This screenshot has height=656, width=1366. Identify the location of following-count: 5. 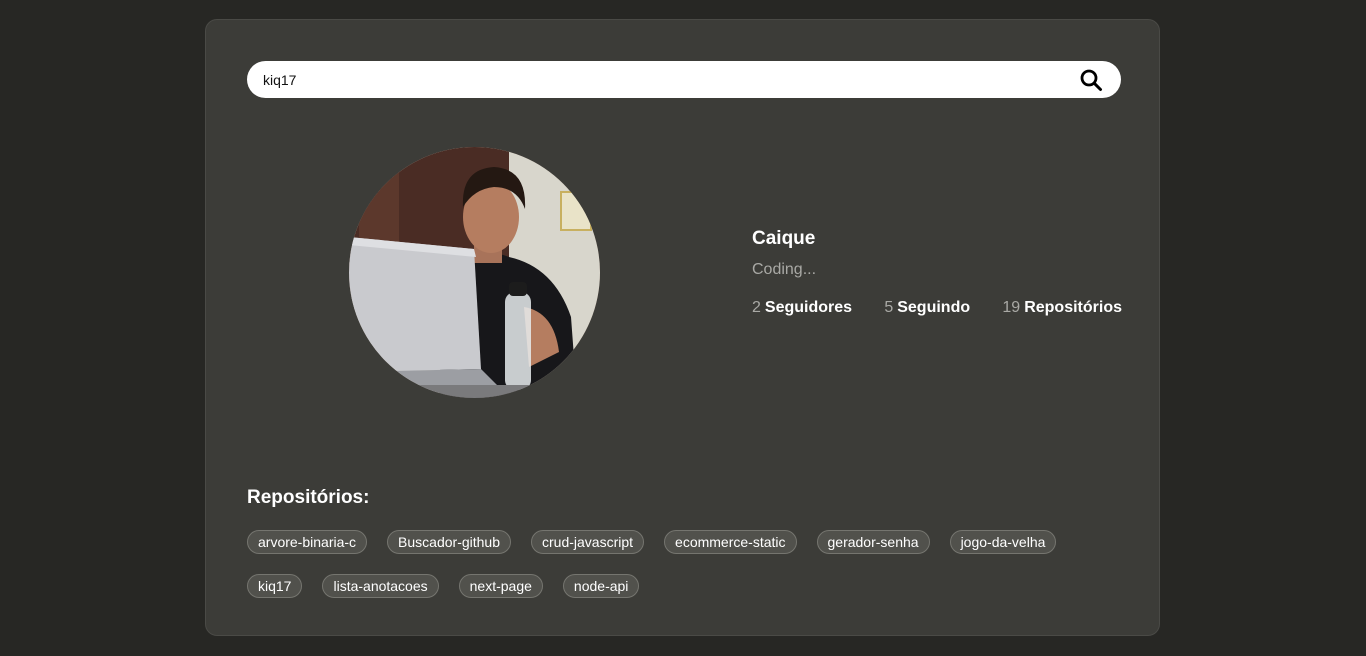
(889, 307).